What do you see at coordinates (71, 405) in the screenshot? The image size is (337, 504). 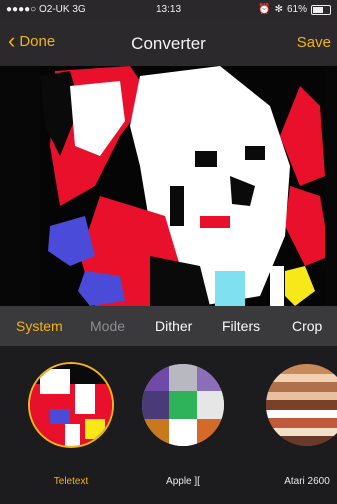 I see `teletext-thumbnail` at bounding box center [71, 405].